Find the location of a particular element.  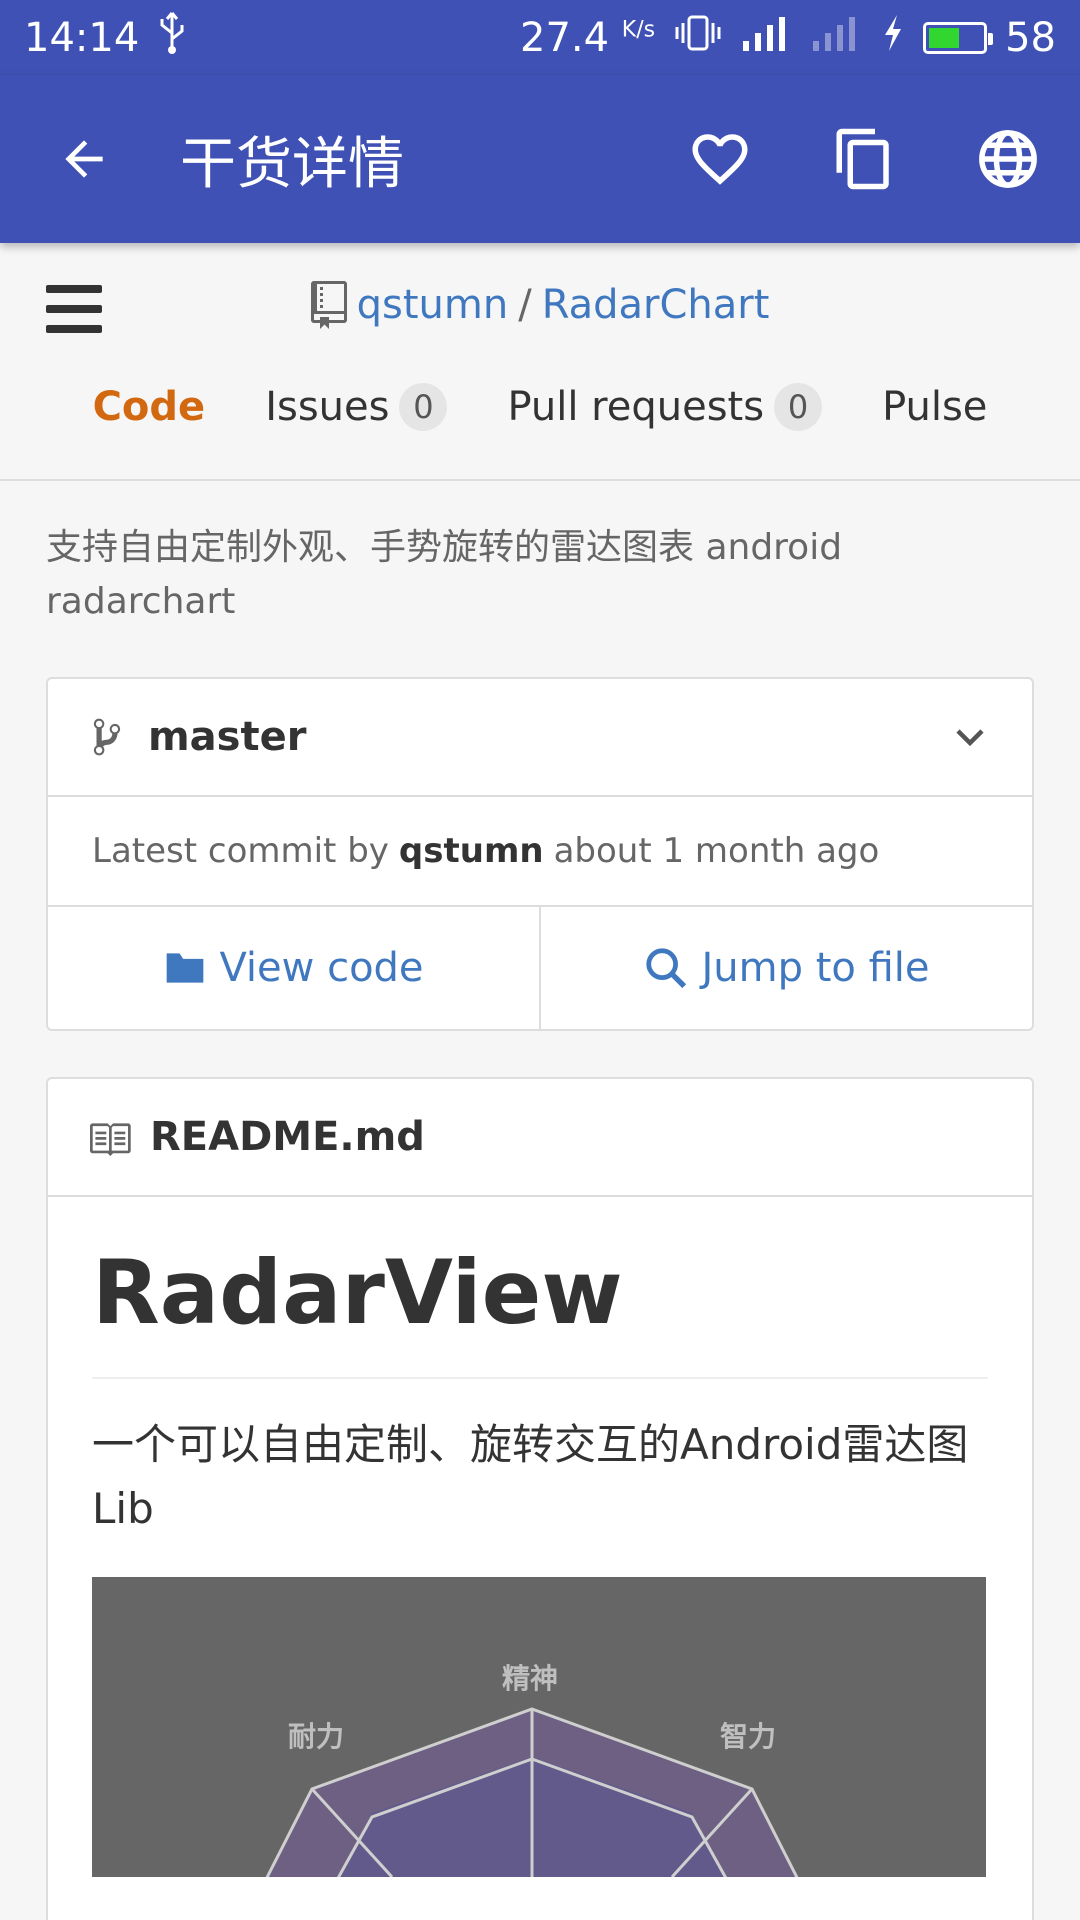

back-button is located at coordinates (84, 159).